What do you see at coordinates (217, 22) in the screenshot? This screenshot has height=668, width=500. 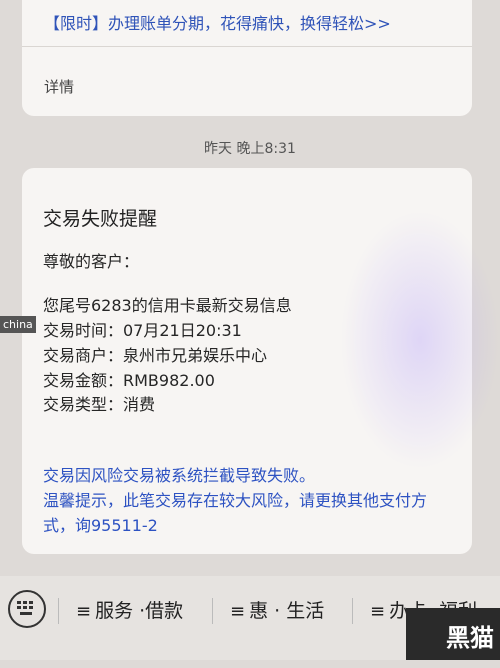 I see `promo-link: 【限时】办理账单分期，花得痛快，换得轻松>>` at bounding box center [217, 22].